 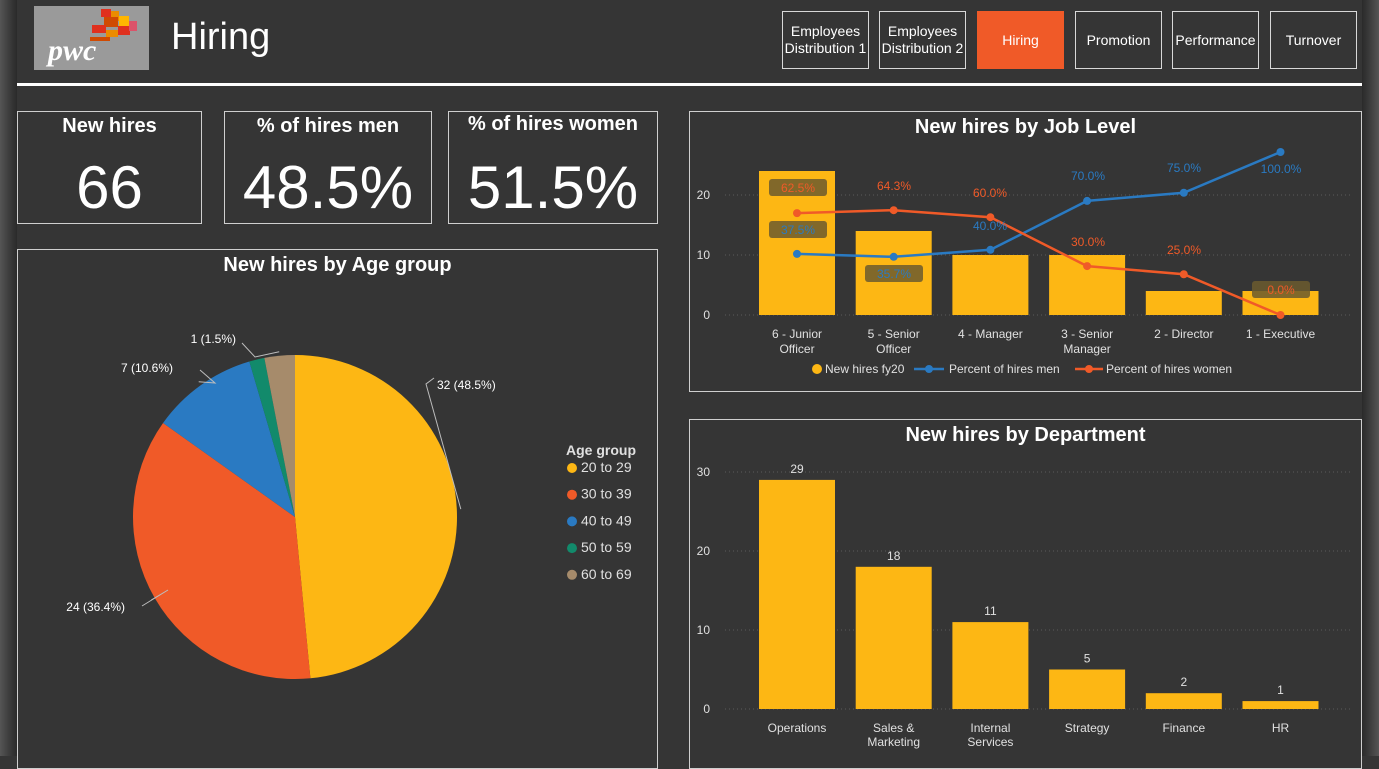 I want to click on line-data-label: 75.0%, so click(x=1184, y=168).